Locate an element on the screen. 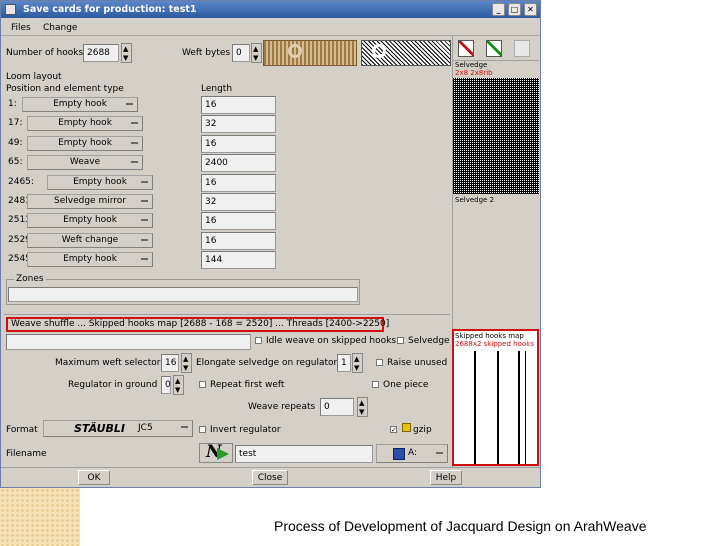 Image resolution: width=728 pixels, height=546 pixels. disabled-tool-icon is located at coordinates (522, 48).